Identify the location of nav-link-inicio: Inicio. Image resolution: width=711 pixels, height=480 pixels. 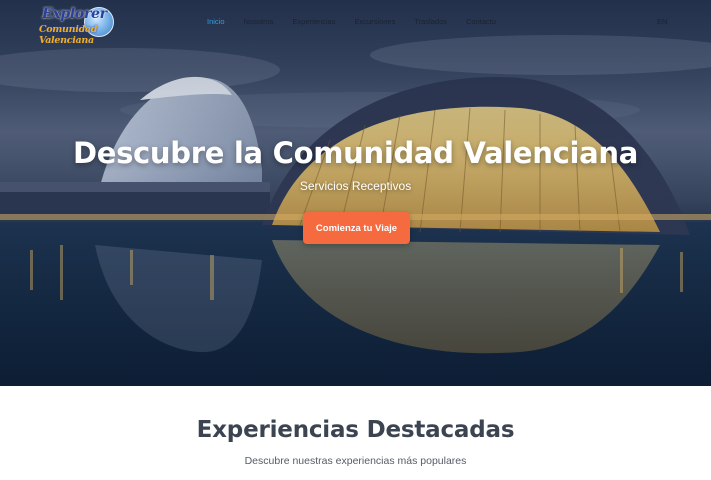
(216, 21).